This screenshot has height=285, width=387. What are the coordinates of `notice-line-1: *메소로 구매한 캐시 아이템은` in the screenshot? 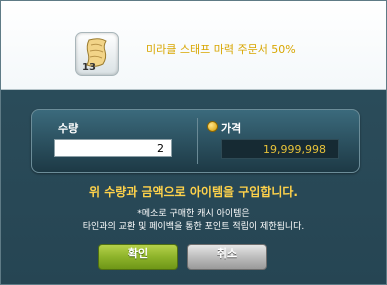 It's located at (193, 214).